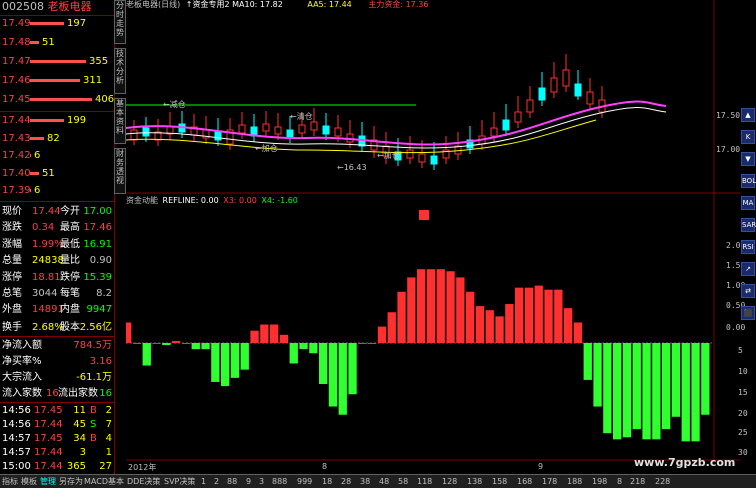 The height and width of the screenshot is (488, 756). What do you see at coordinates (261, 481) in the screenshot?
I see `bottom-tab: 3` at bounding box center [261, 481].